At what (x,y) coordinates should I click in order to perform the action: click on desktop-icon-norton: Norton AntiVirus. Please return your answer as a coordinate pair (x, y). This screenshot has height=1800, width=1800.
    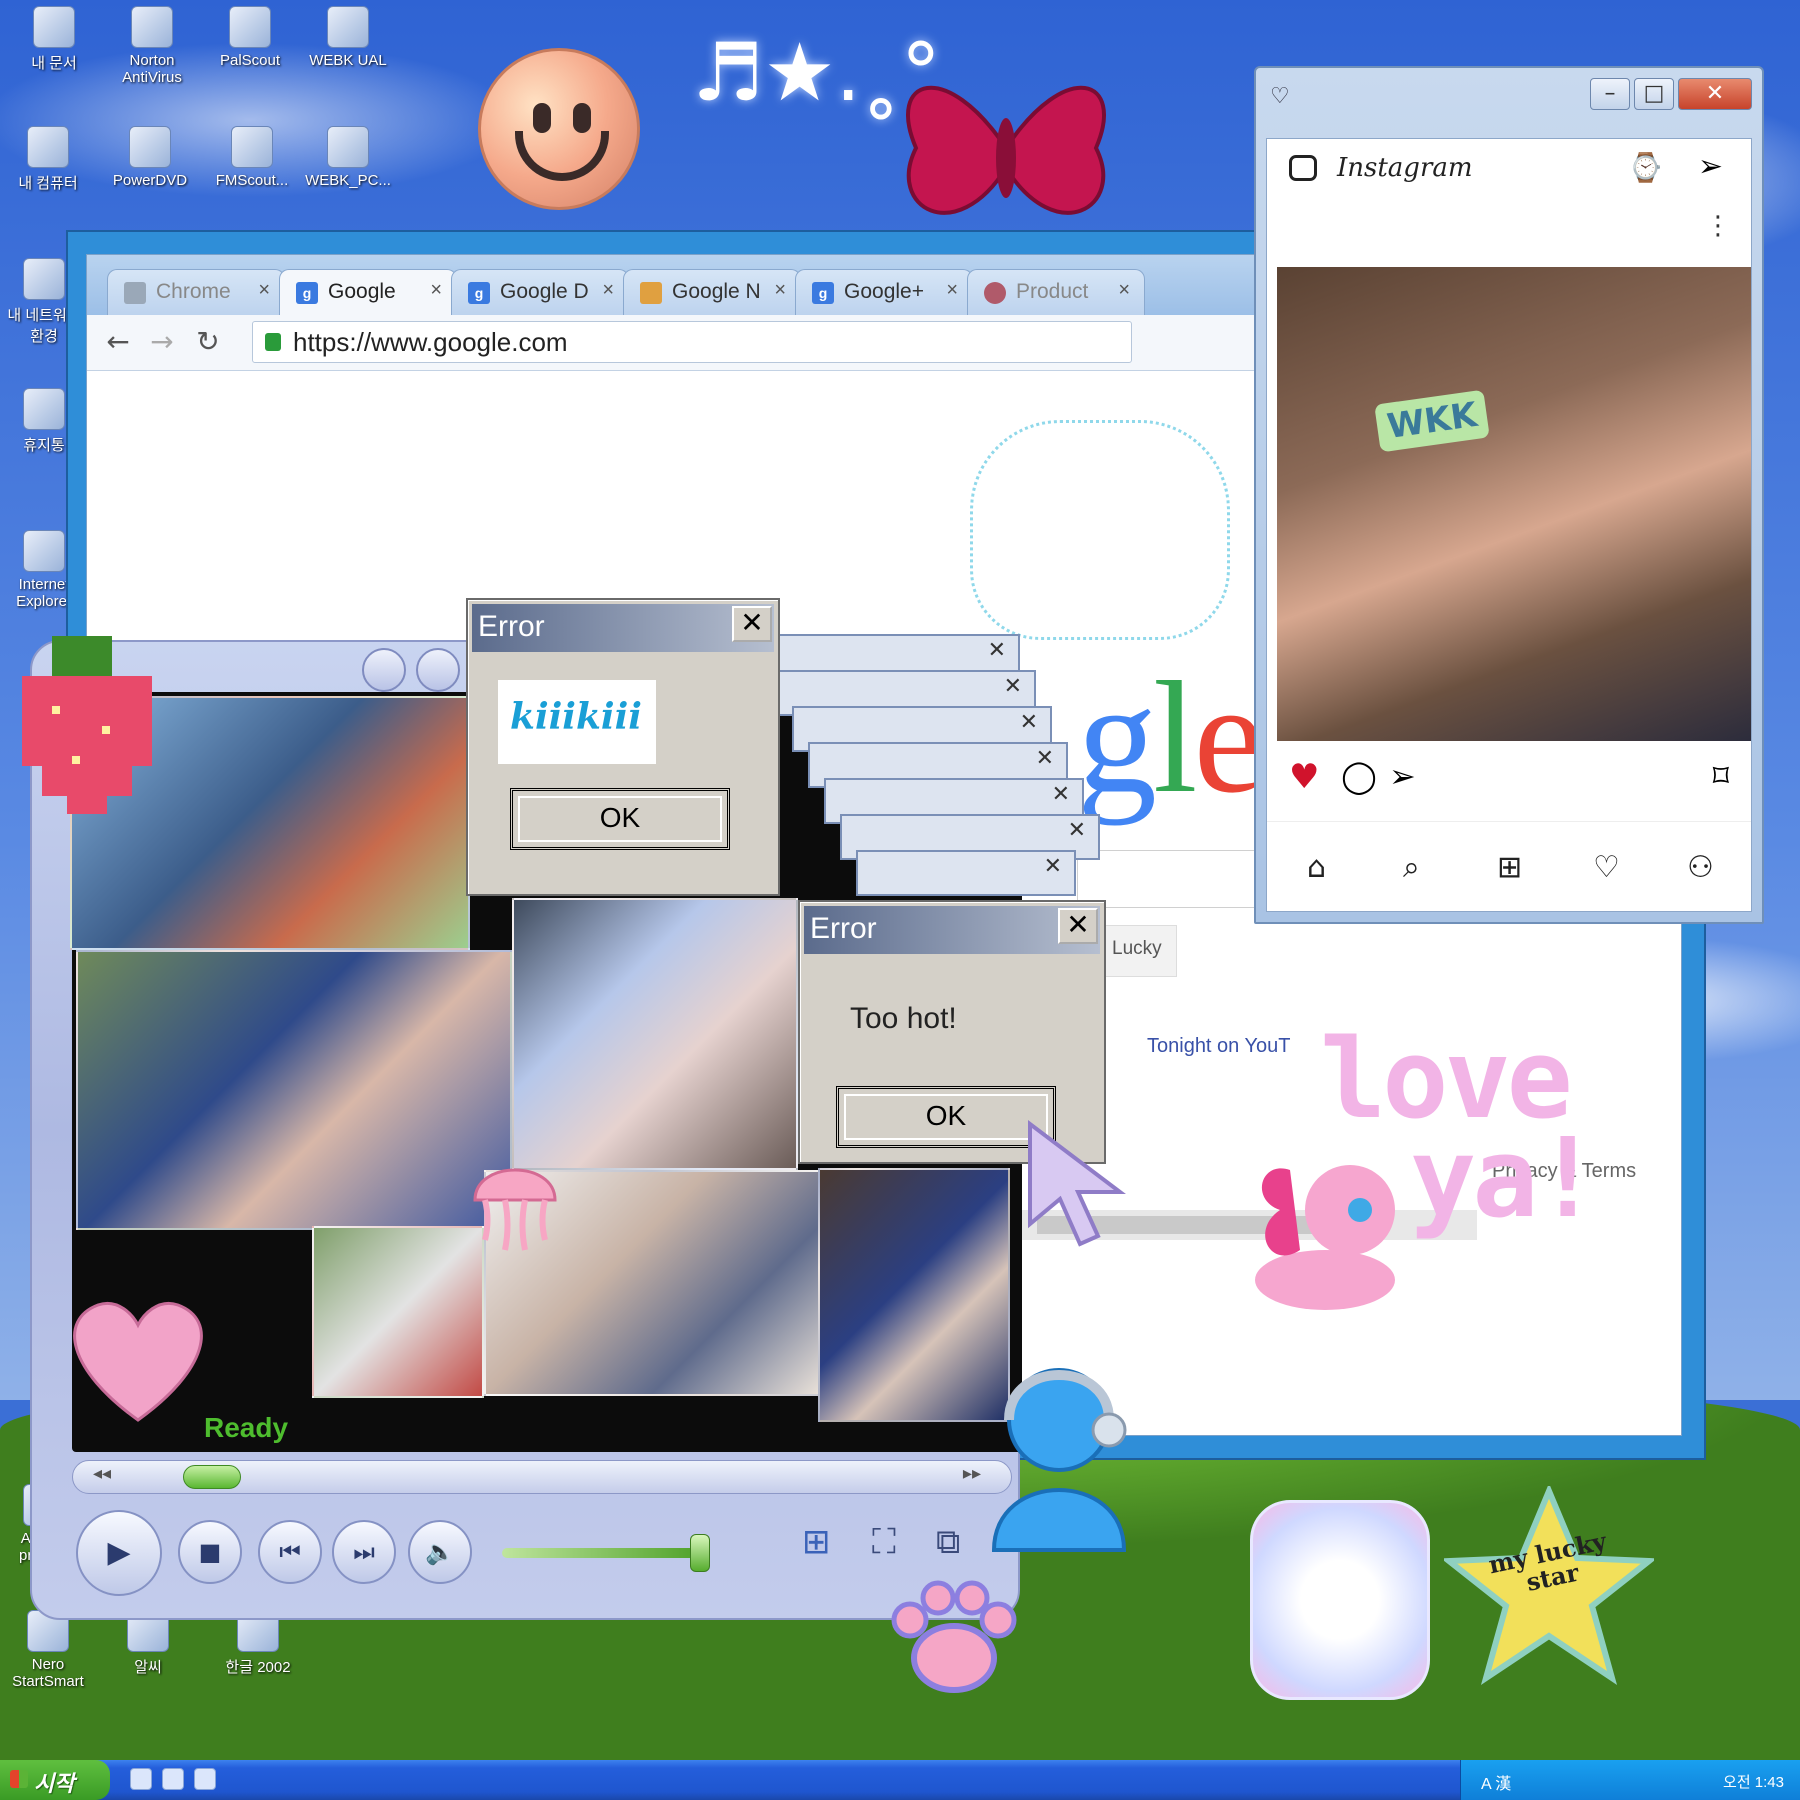
    Looking at the image, I should click on (152, 46).